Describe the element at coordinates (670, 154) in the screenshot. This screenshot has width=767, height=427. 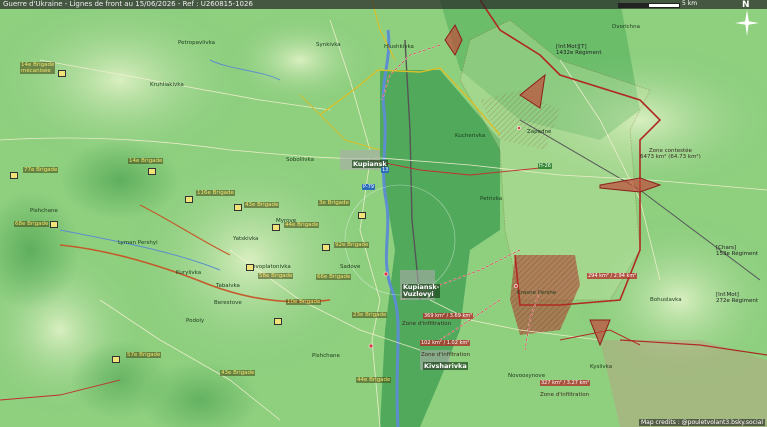
I see `contested-zone-label: Zone contestée 6473 km² (64.73 km²)` at that location.